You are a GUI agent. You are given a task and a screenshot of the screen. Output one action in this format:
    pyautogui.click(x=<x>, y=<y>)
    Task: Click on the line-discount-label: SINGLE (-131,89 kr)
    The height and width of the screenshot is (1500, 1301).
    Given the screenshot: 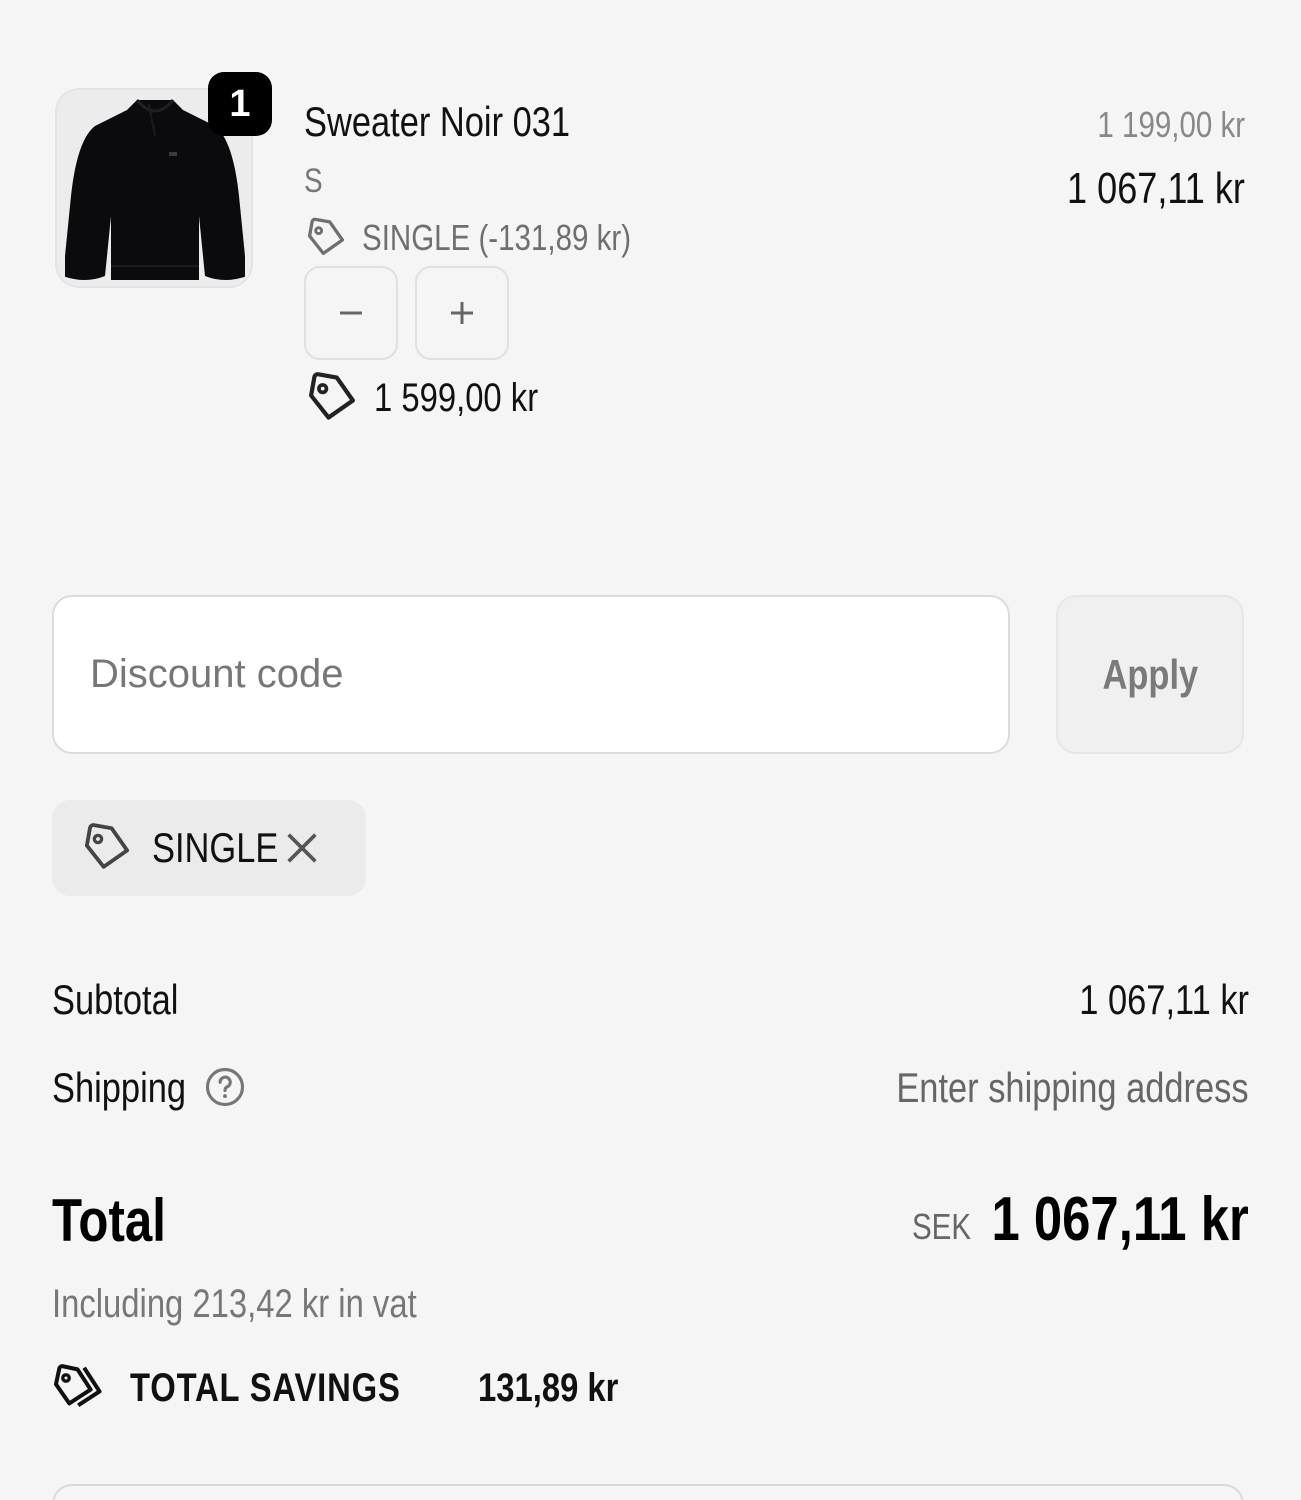 What is the action you would take?
    pyautogui.click(x=497, y=237)
    